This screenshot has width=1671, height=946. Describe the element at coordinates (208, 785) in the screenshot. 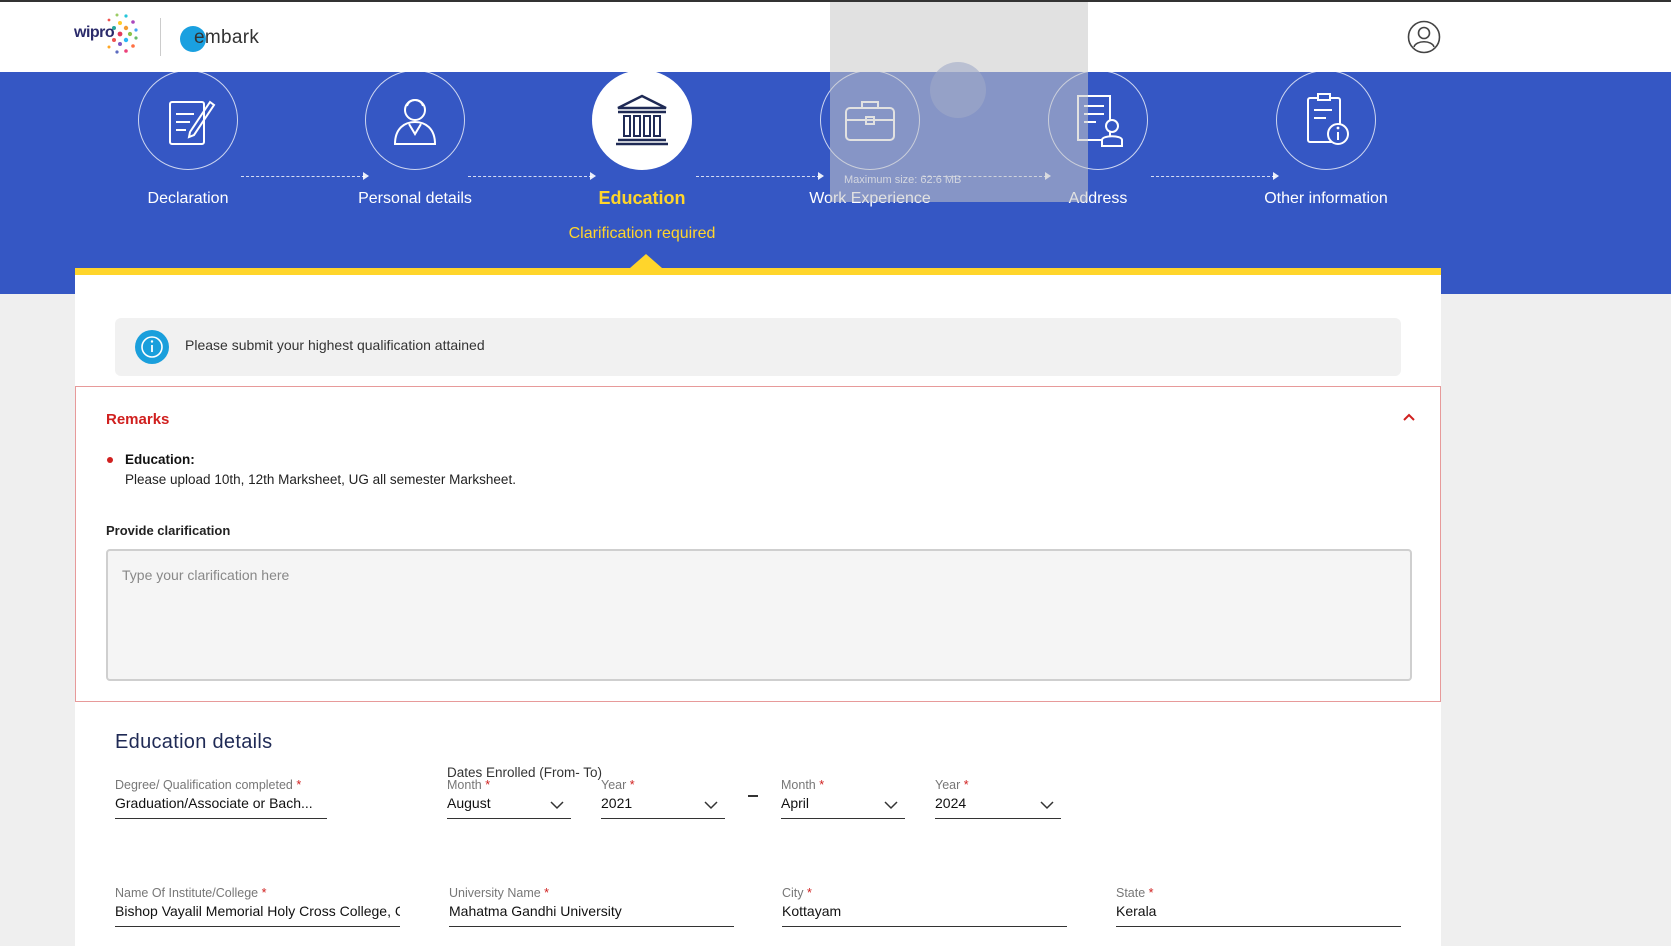

I see `field-label: Degree/ Qualification completed *` at that location.